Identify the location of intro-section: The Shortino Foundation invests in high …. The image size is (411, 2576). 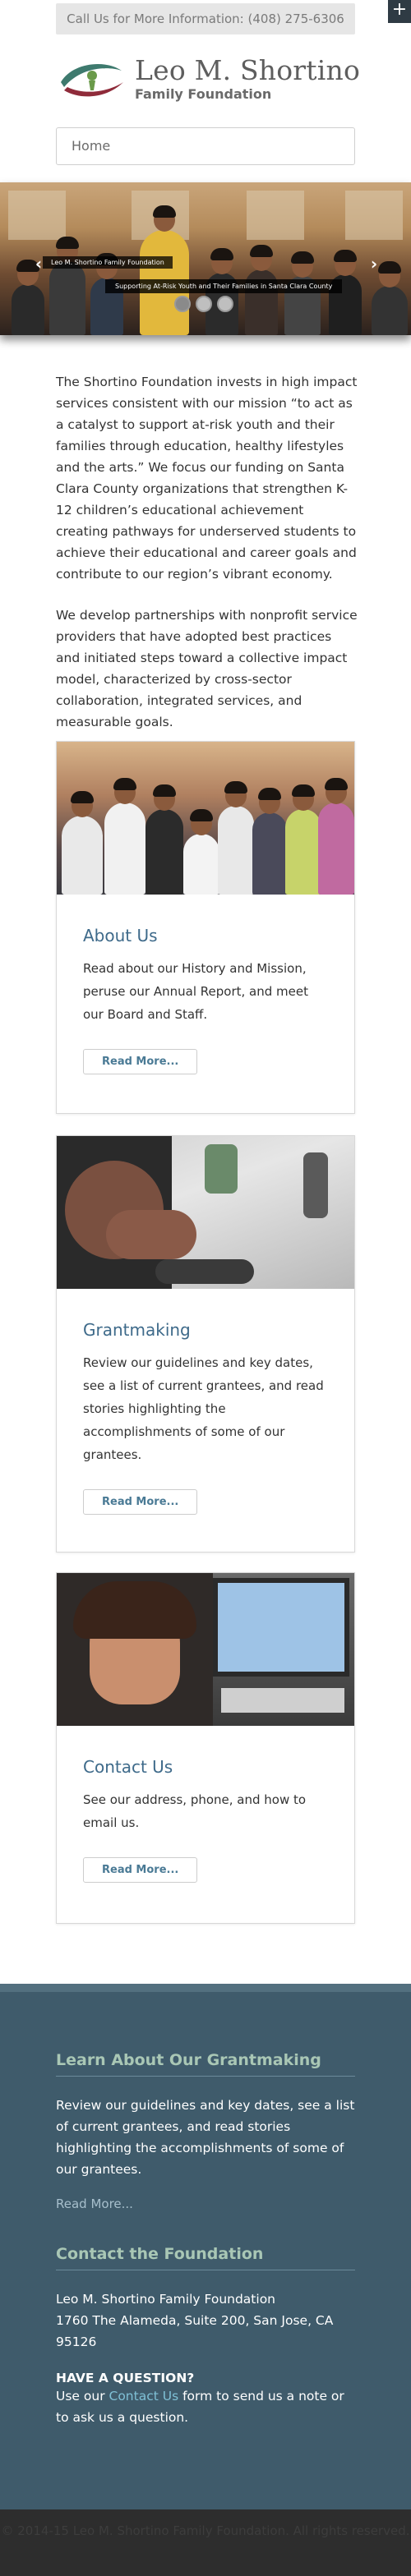
(207, 561).